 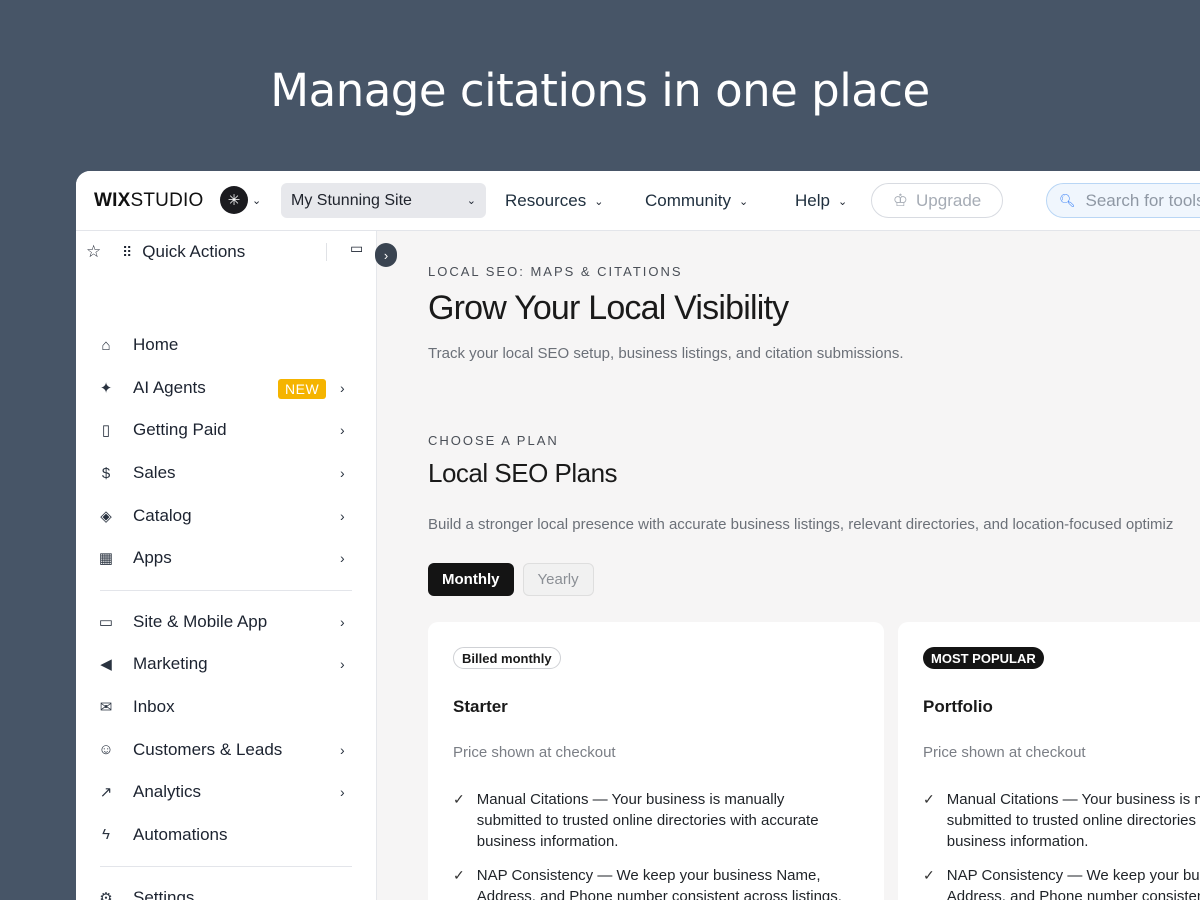 I want to click on upgrade-button: ♔ Upgrade, so click(x=937, y=200).